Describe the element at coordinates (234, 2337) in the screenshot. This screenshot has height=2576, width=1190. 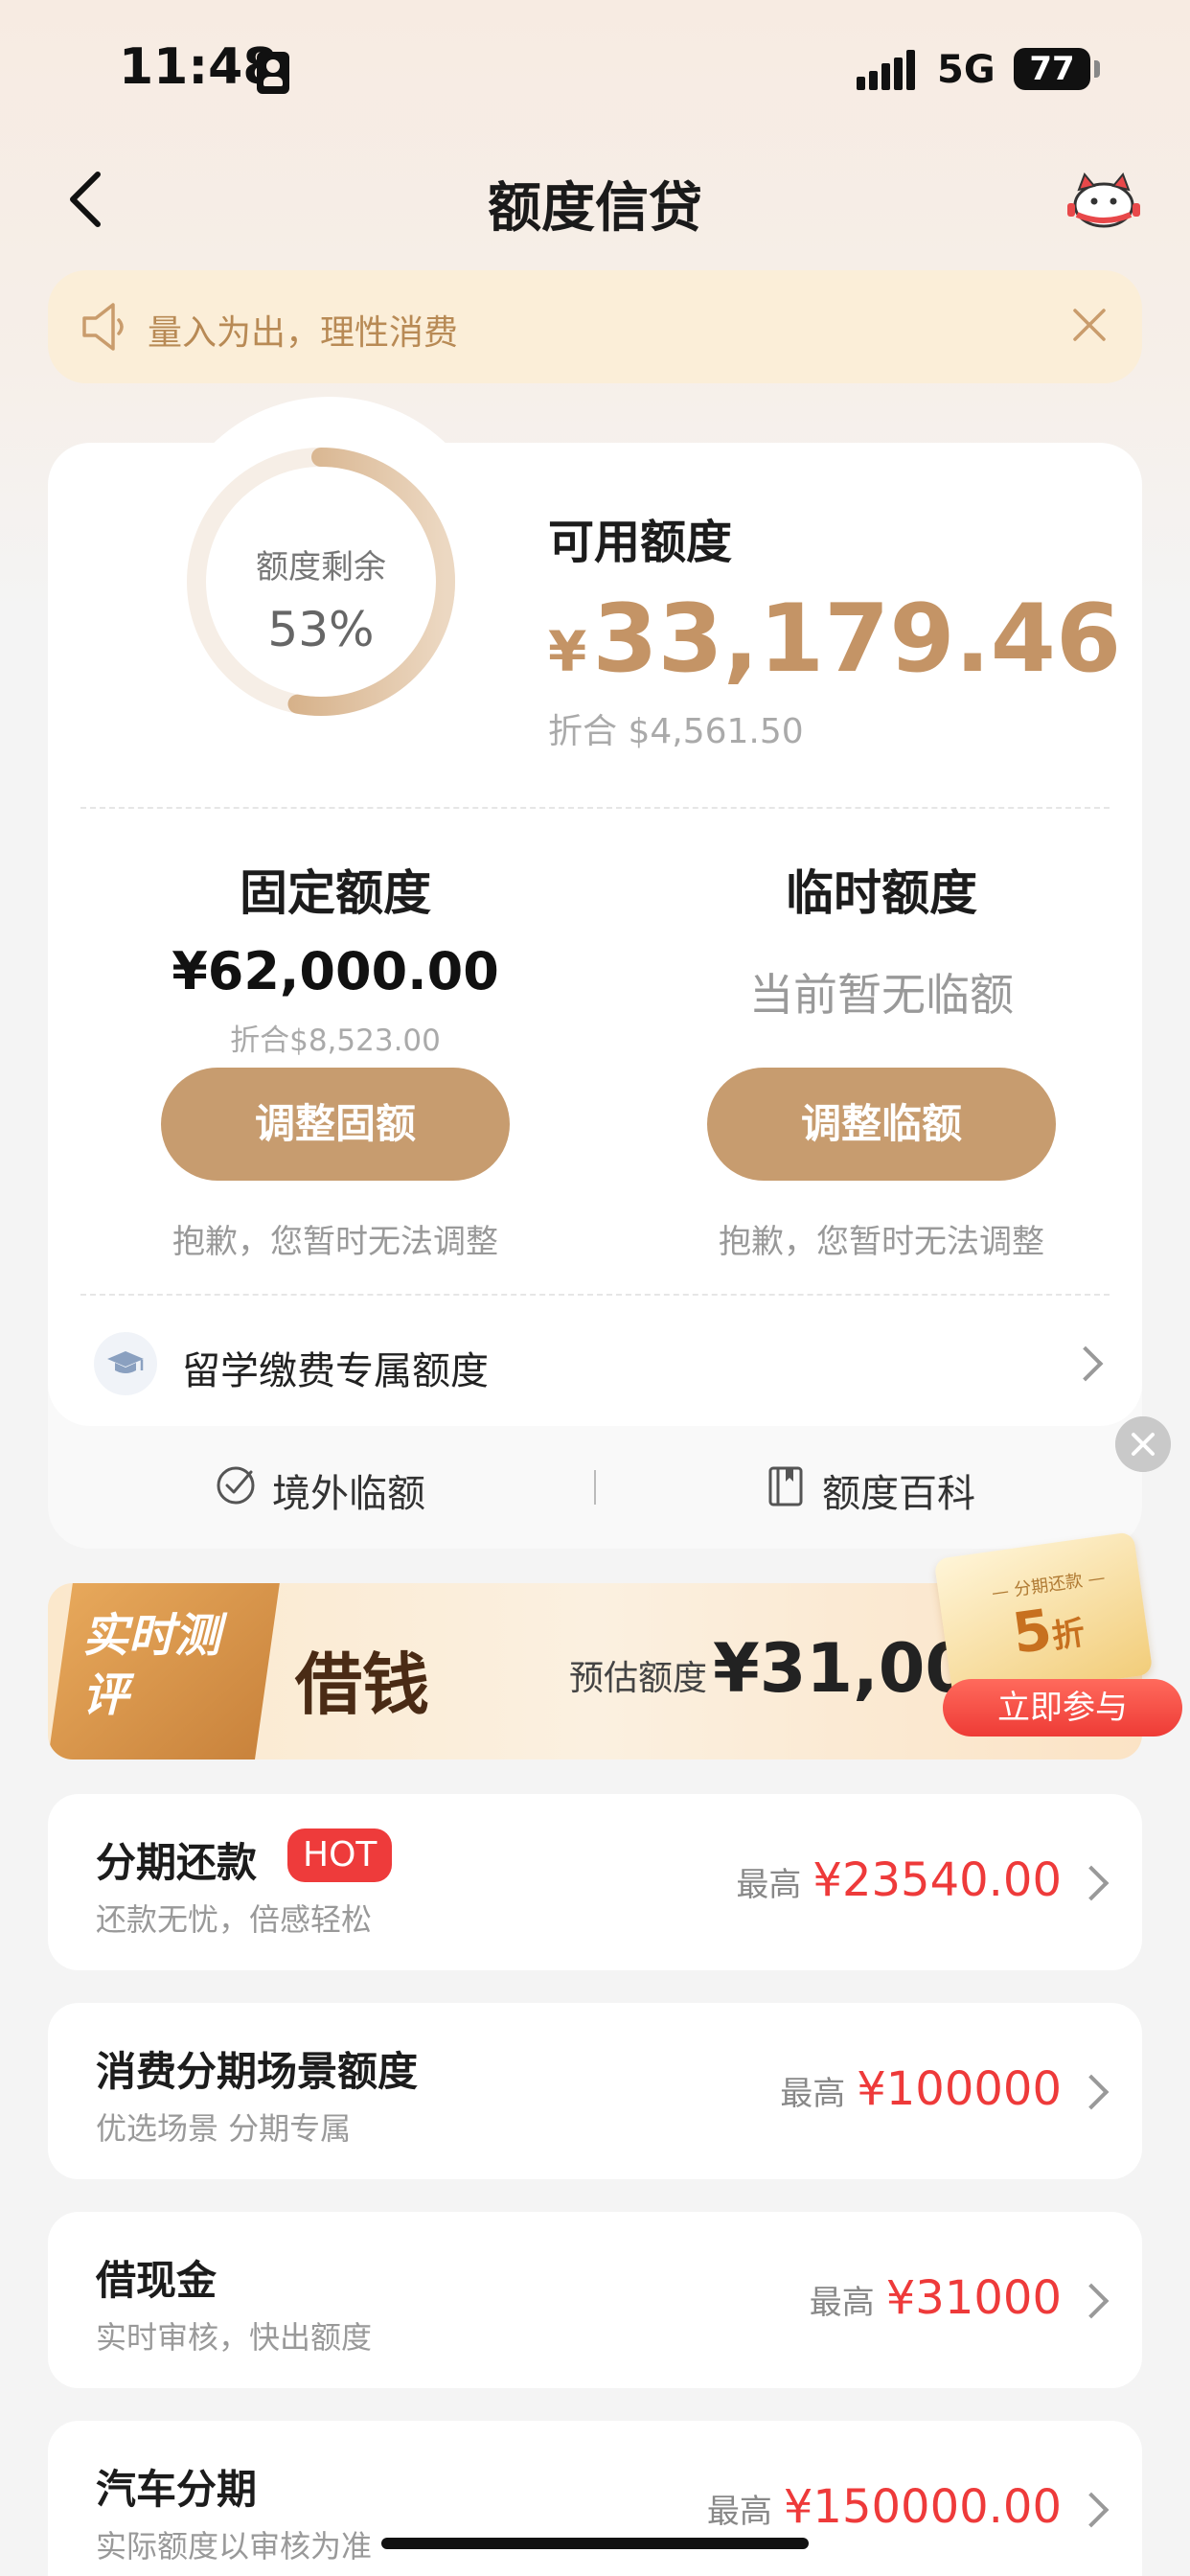
I see `product-subtitle: 实时审核，快出额度` at that location.